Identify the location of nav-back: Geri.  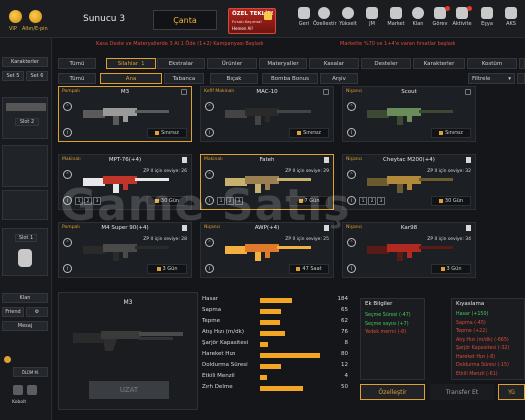
(304, 16).